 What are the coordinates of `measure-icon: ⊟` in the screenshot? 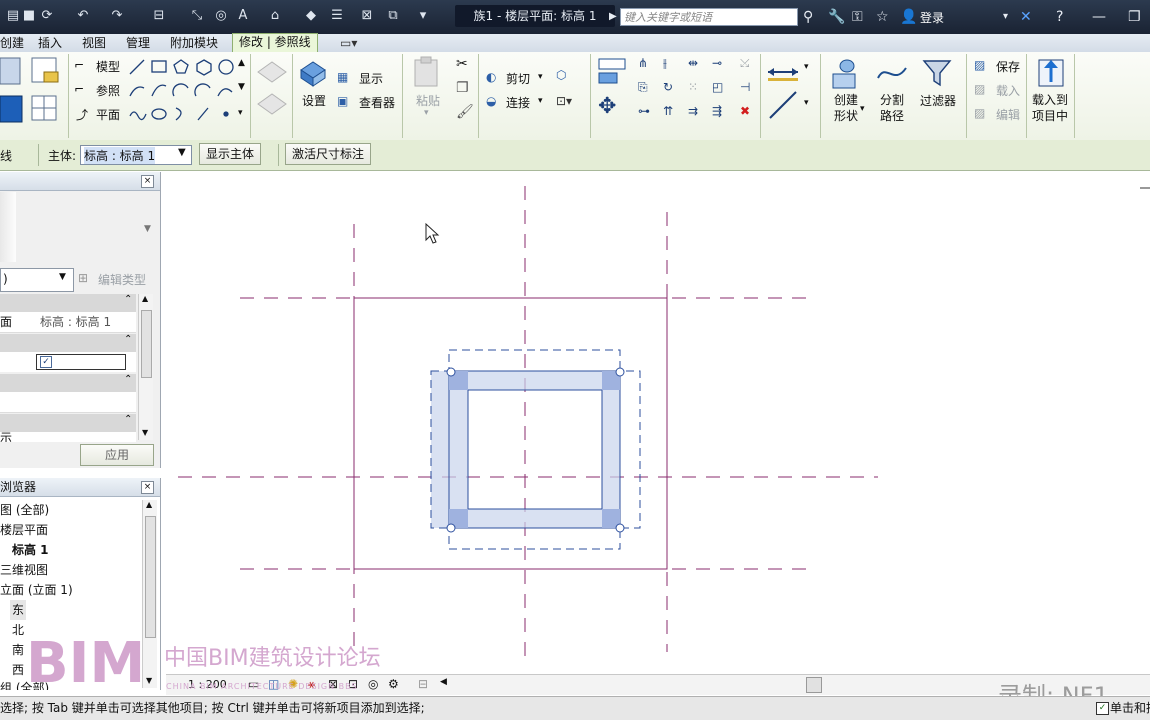 It's located at (159, 16).